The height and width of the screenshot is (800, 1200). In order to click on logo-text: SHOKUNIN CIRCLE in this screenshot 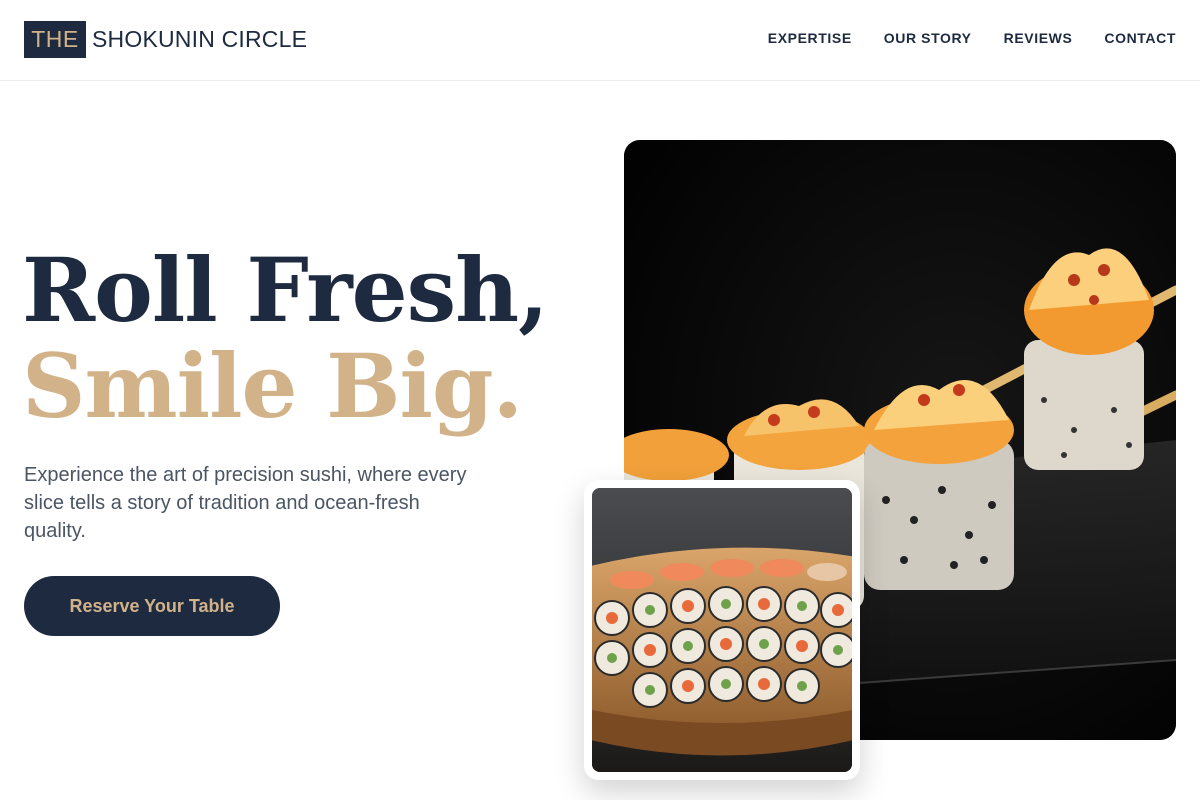, I will do `click(200, 39)`.